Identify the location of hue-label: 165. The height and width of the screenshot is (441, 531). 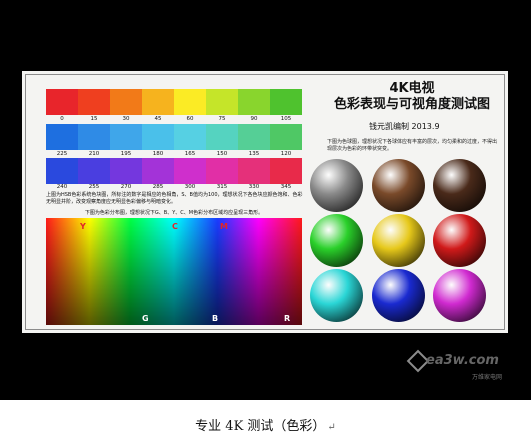
(190, 154).